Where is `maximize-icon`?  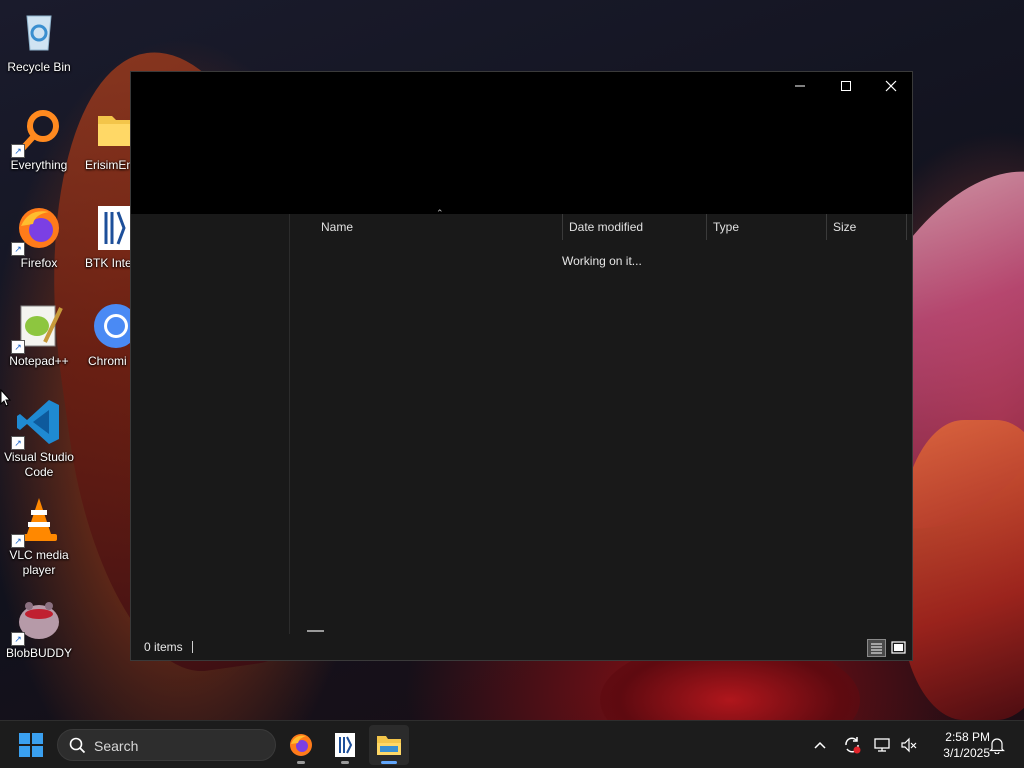 maximize-icon is located at coordinates (846, 86).